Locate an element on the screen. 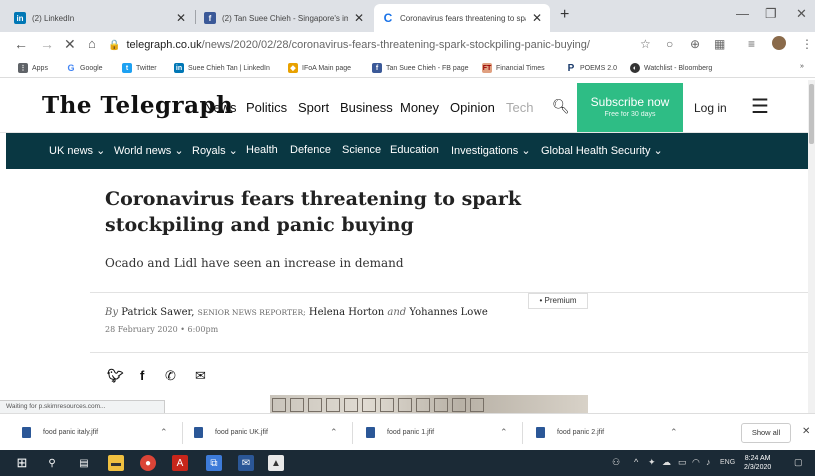  download-item: food panic UK.jfif ⌃ is located at coordinates (274, 432).